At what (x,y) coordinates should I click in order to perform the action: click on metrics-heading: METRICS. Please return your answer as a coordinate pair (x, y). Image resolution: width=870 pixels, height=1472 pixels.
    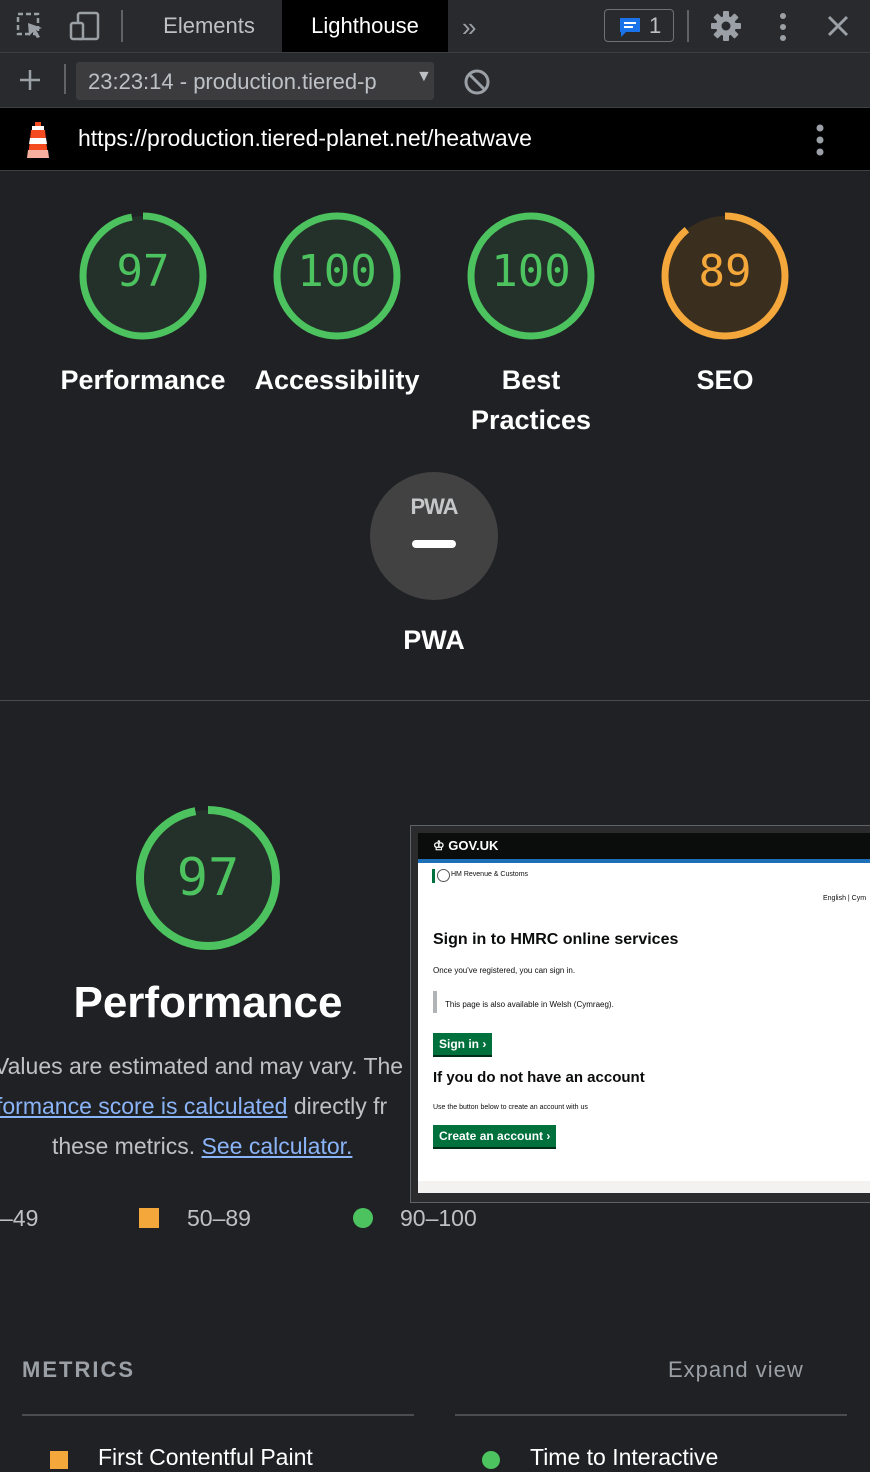
    Looking at the image, I should click on (78, 1369).